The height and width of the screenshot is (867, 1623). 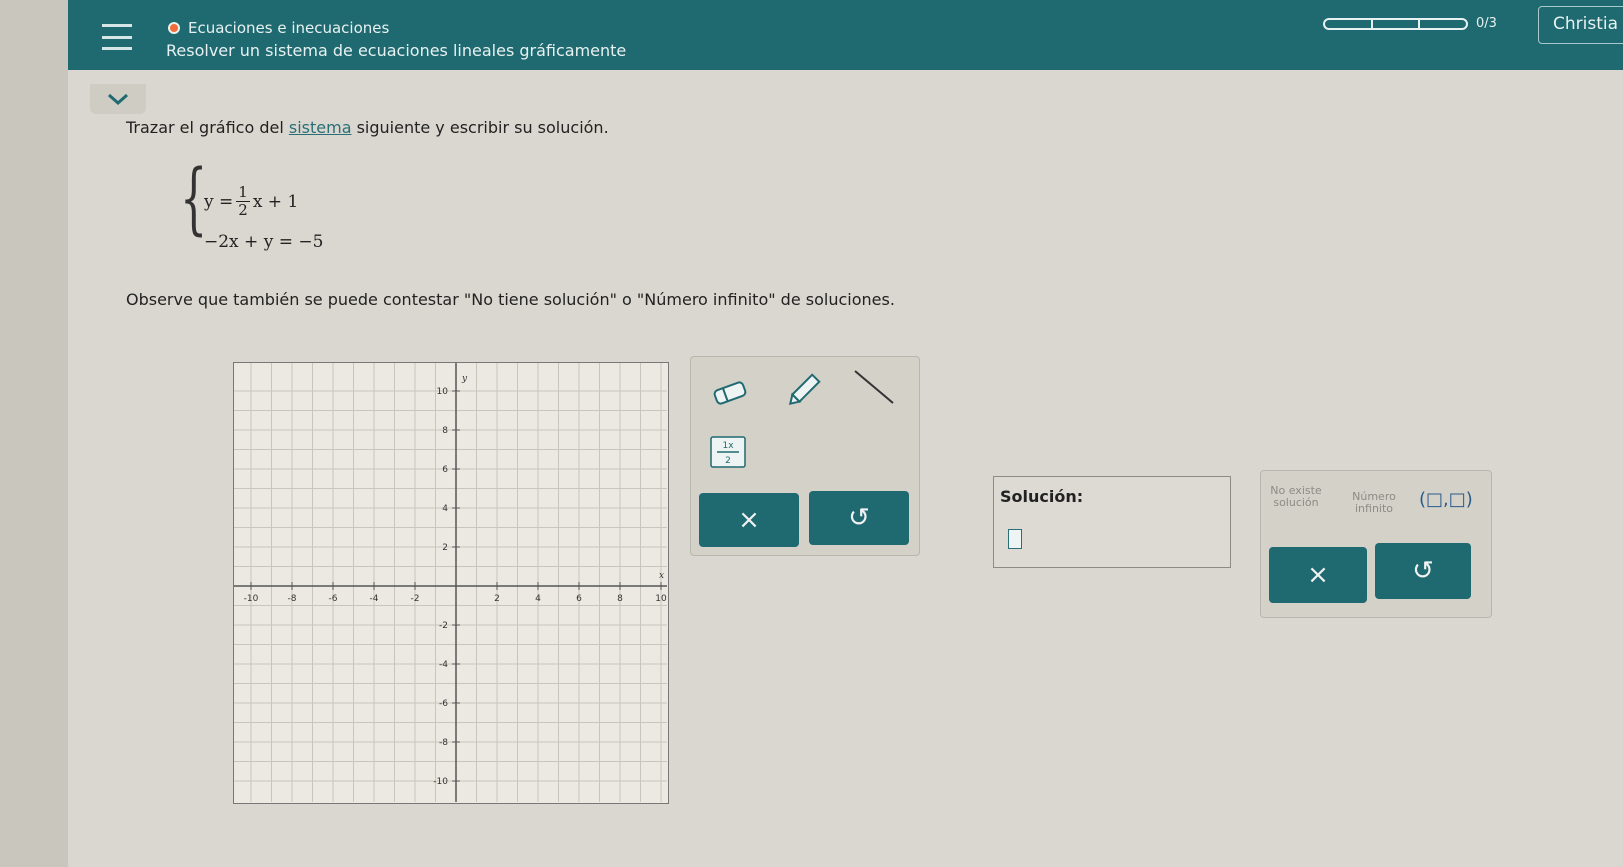 I want to click on prompt-text: Trazar el gráfico del, so click(x=207, y=127).